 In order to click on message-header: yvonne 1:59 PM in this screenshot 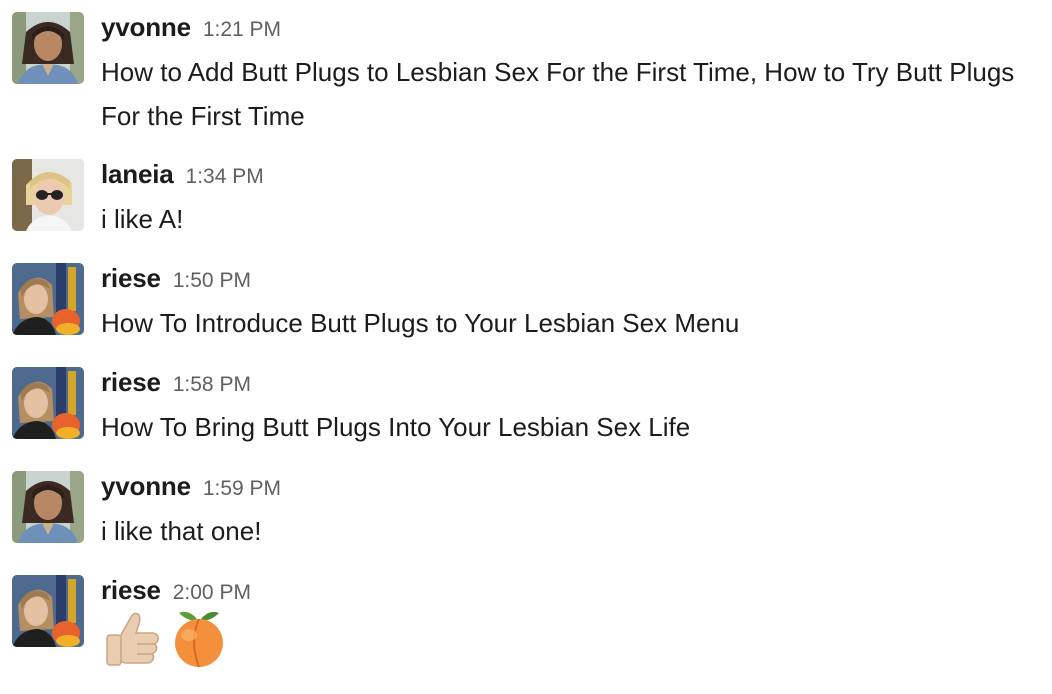, I will do `click(191, 486)`.